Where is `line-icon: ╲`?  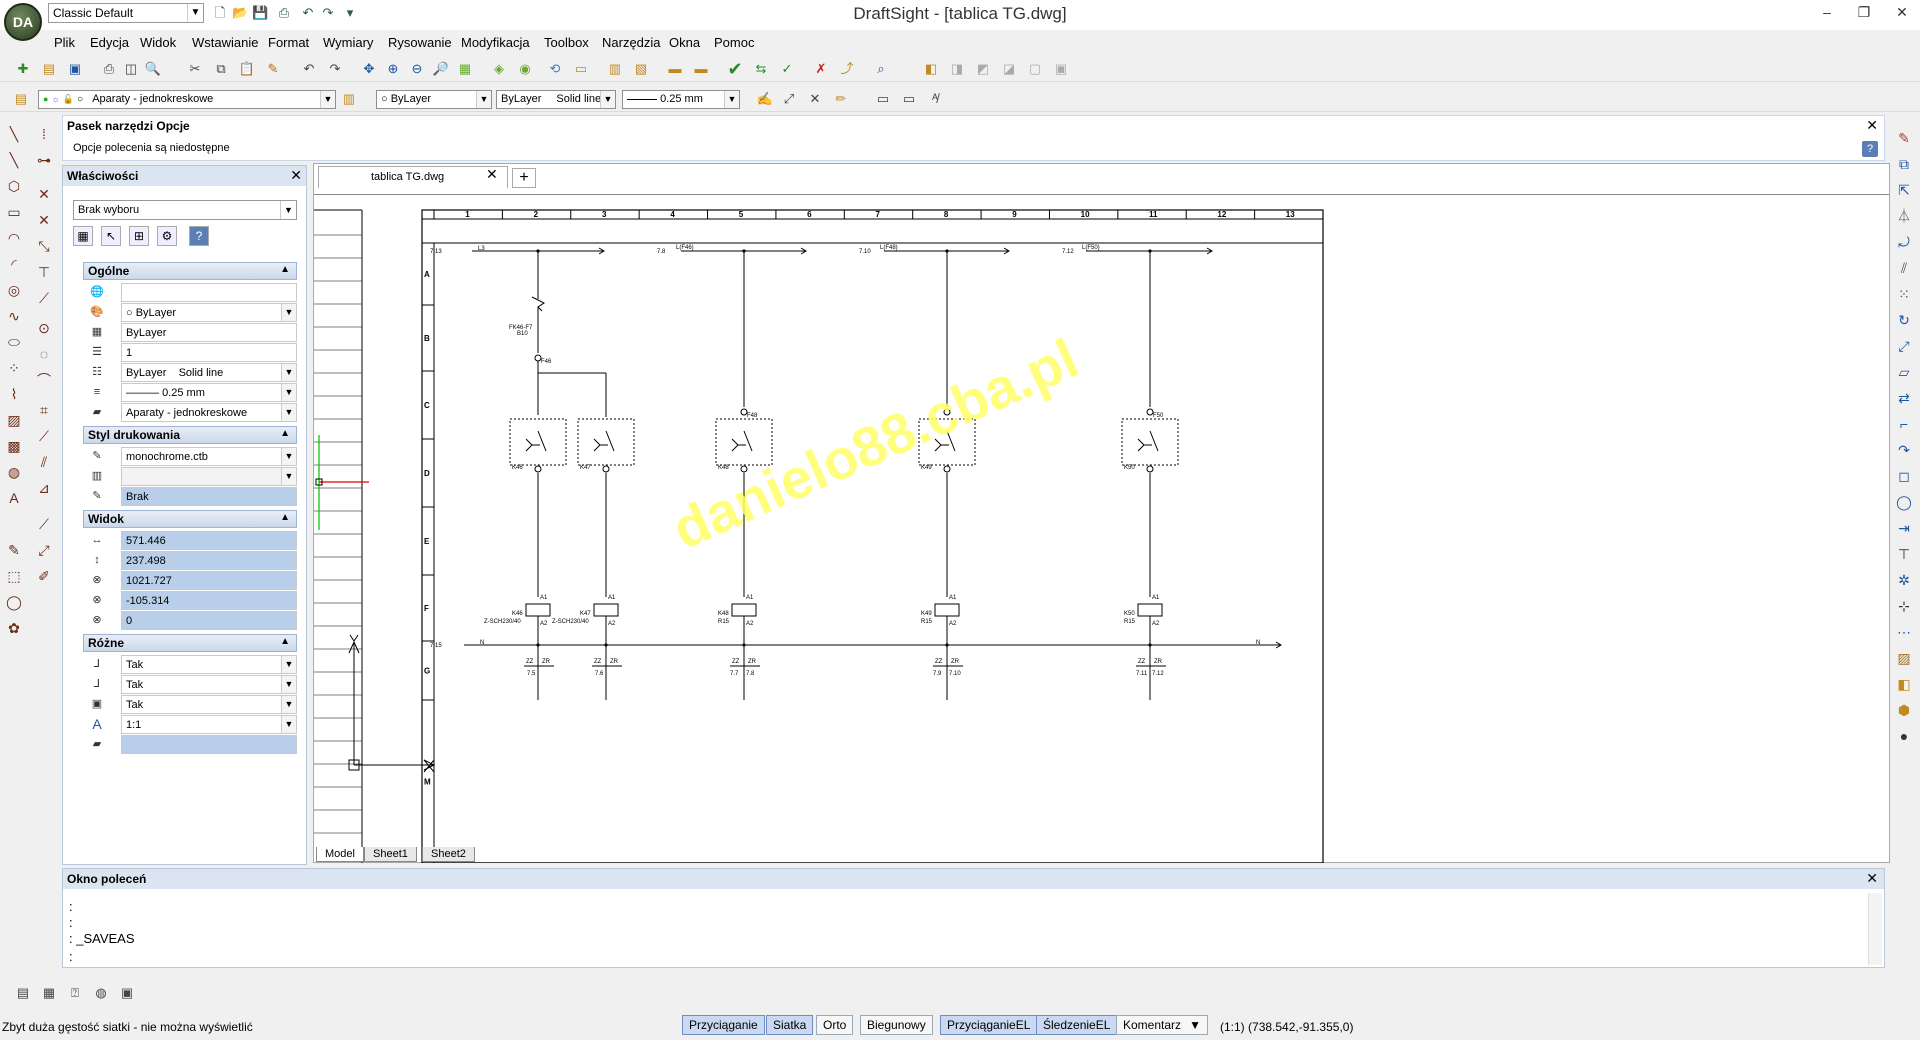
line-icon: ╲ is located at coordinates (14, 134).